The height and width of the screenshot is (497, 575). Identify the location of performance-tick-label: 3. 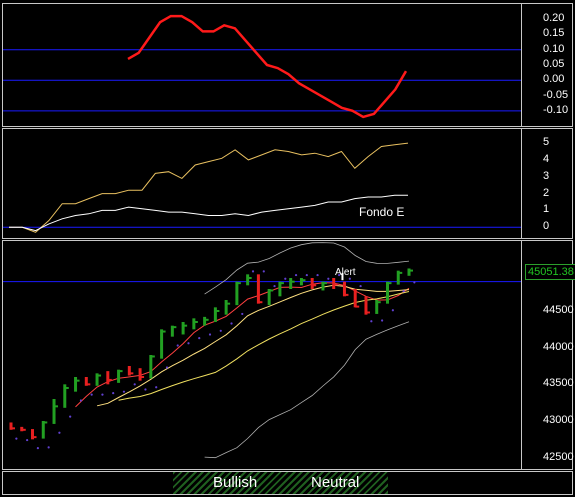
(546, 175).